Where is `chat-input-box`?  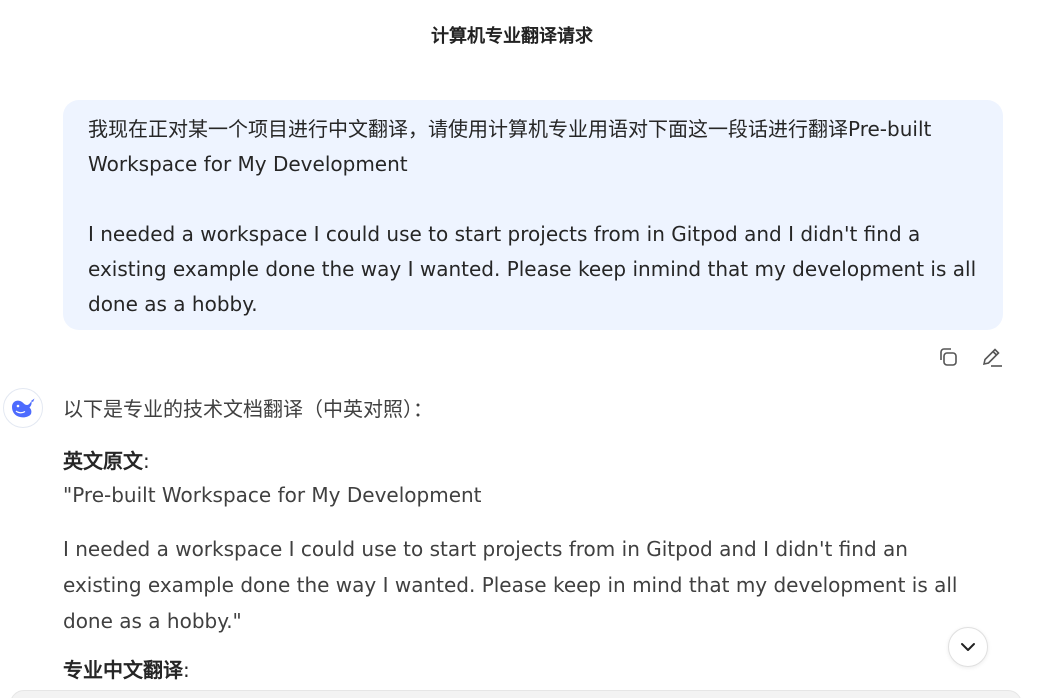
chat-input-box is located at coordinates (516, 694).